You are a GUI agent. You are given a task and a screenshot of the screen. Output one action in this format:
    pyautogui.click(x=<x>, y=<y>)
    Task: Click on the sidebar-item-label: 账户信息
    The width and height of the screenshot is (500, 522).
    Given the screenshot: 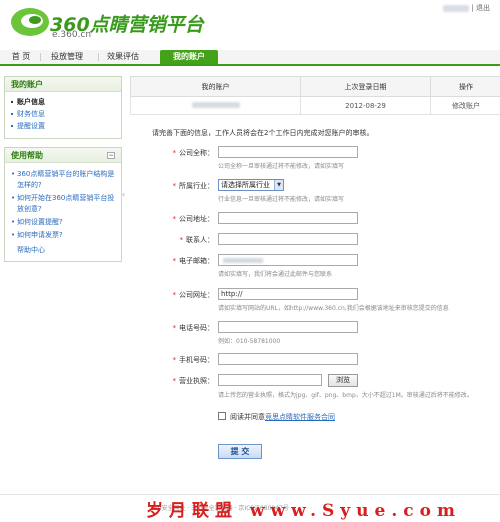 What is the action you would take?
    pyautogui.click(x=31, y=102)
    